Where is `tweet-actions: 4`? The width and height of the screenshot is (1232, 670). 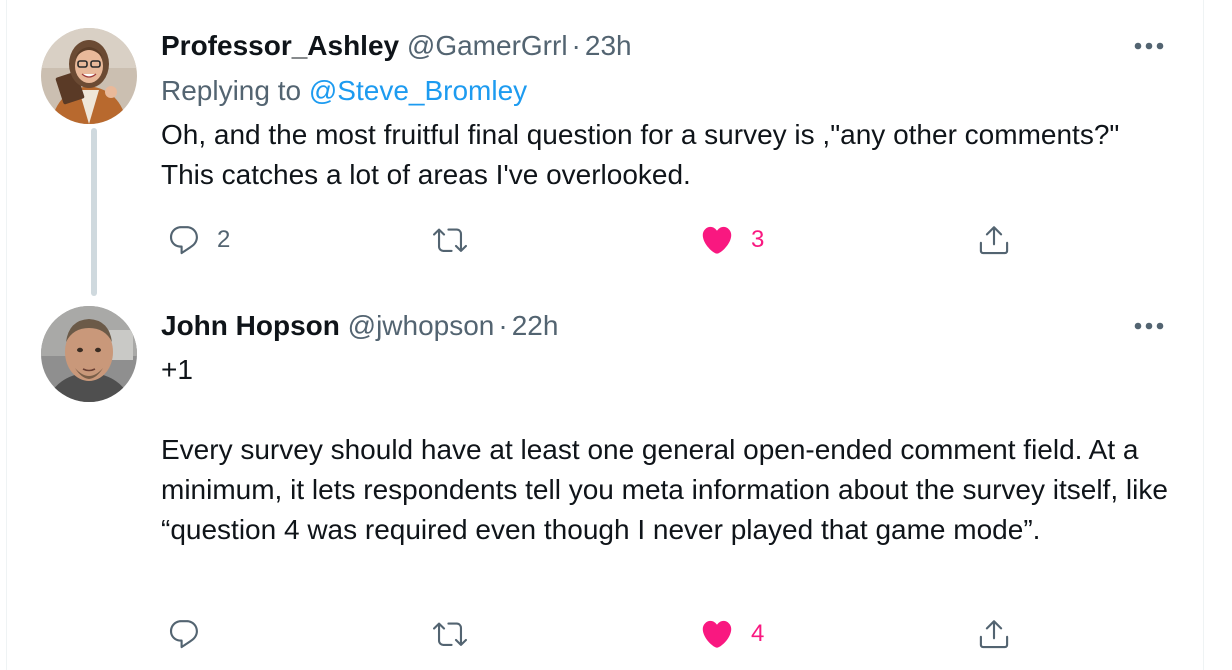
tweet-actions: 4 is located at coordinates (611, 634).